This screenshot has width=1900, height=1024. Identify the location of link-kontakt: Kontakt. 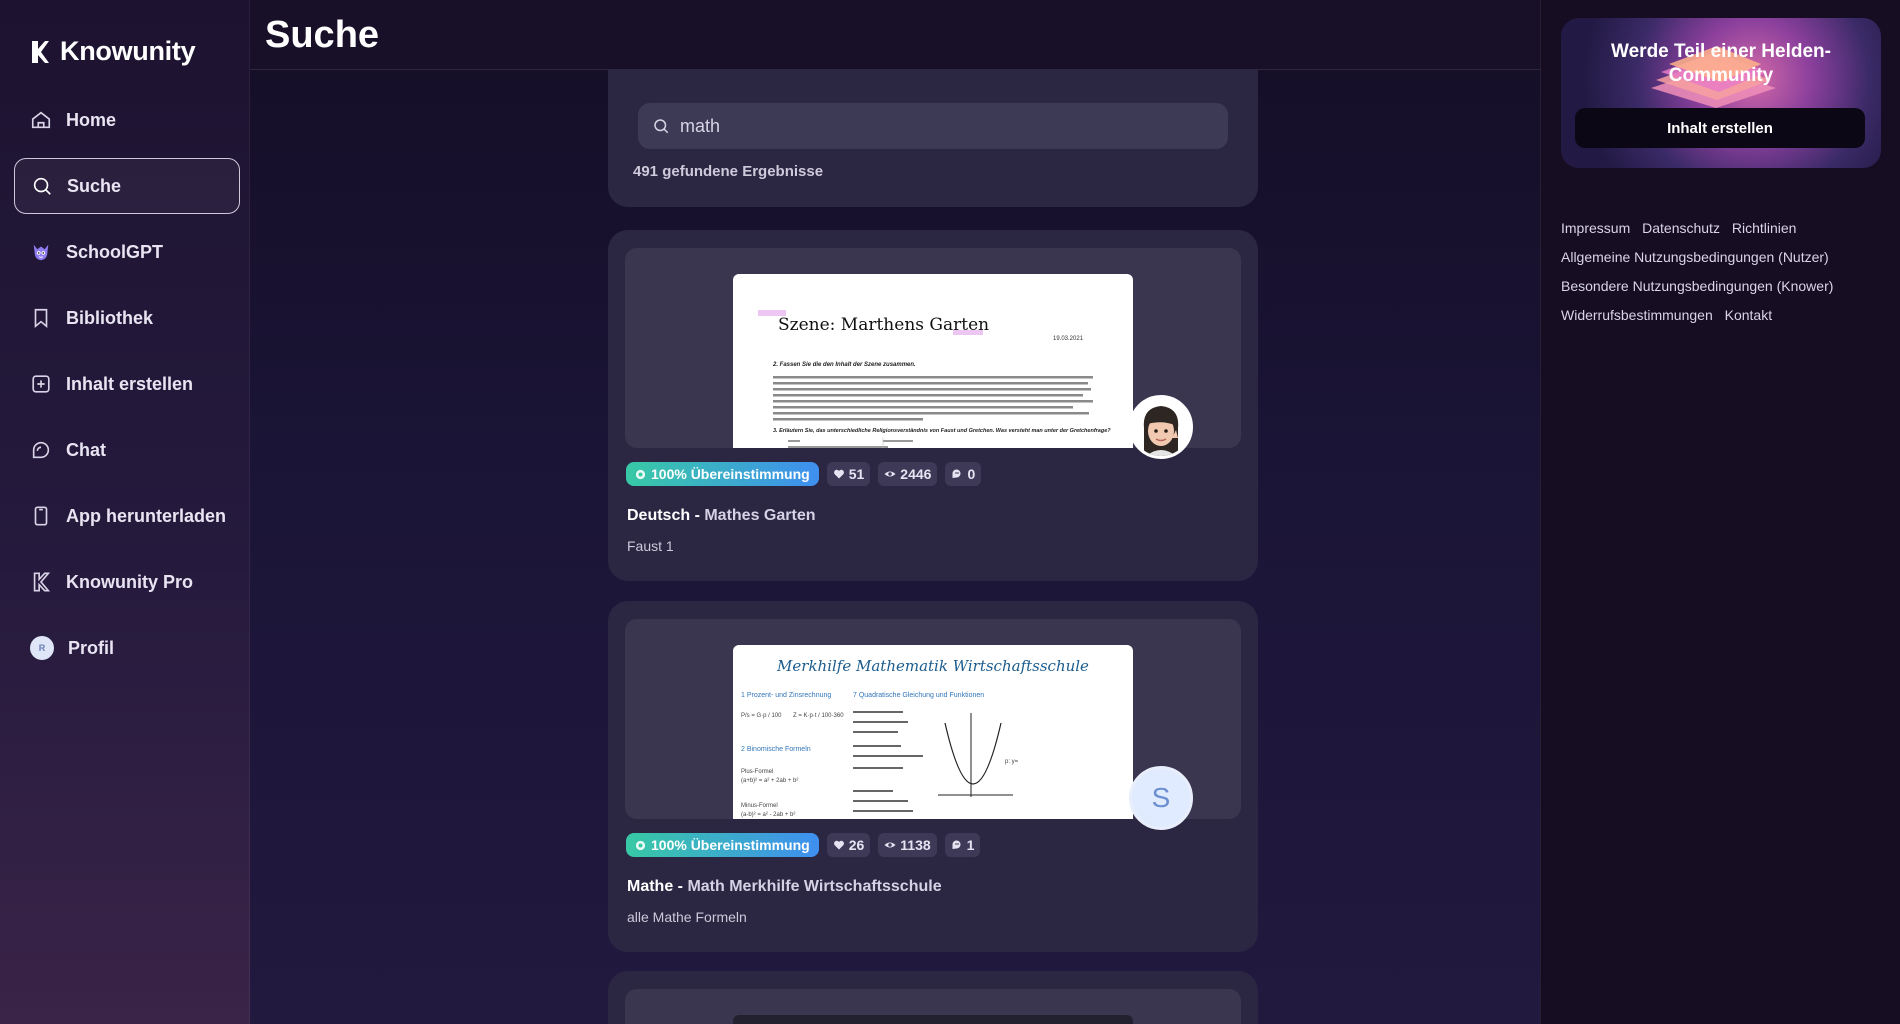
(1748, 315).